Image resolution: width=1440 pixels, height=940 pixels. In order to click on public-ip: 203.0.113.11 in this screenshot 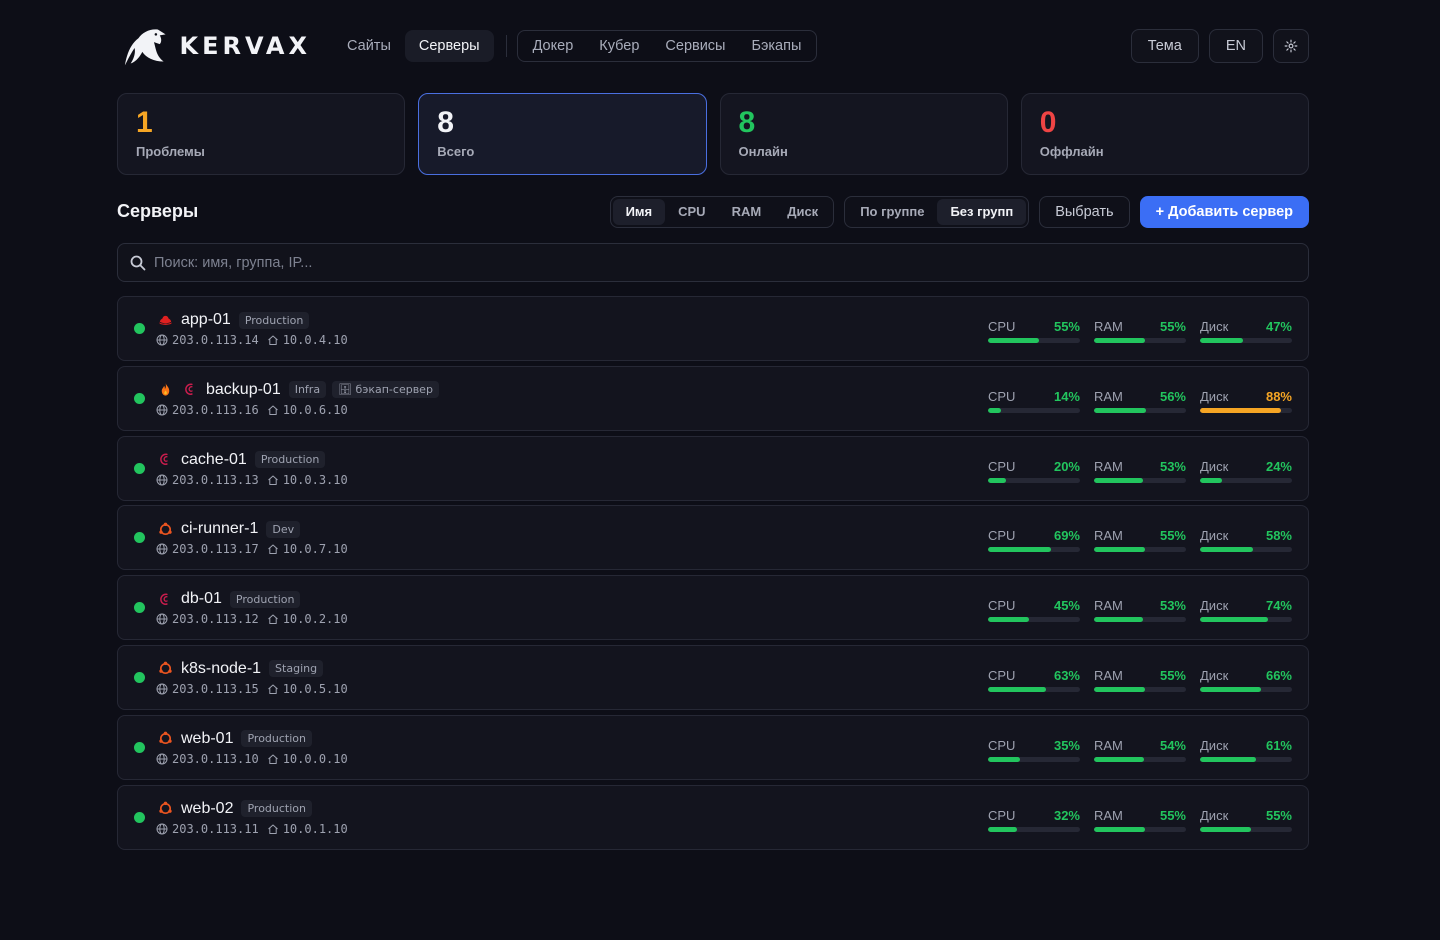, I will do `click(215, 828)`.